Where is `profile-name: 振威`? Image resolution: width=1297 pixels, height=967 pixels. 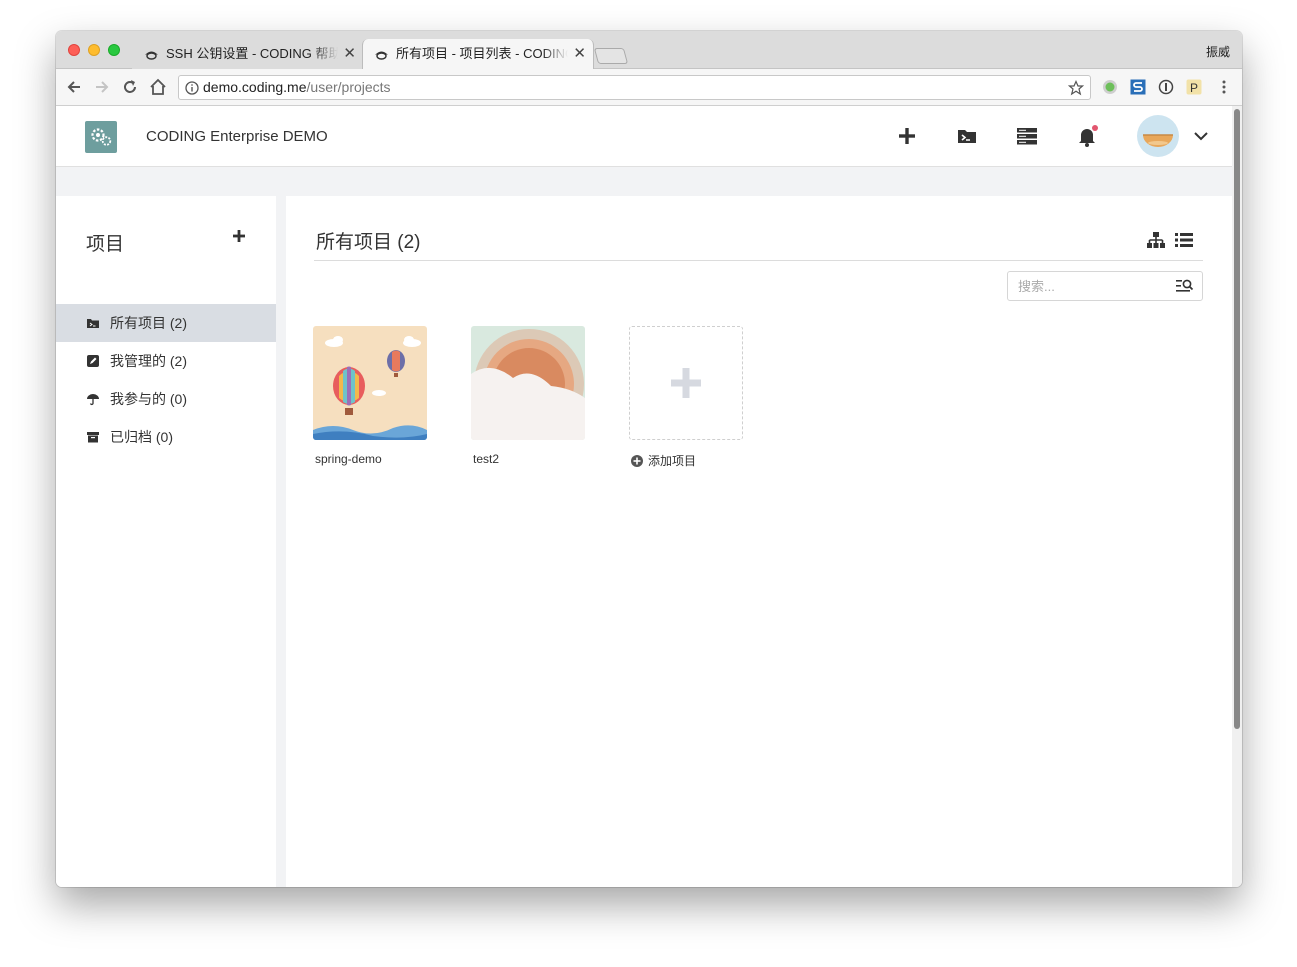 profile-name: 振威 is located at coordinates (1218, 51).